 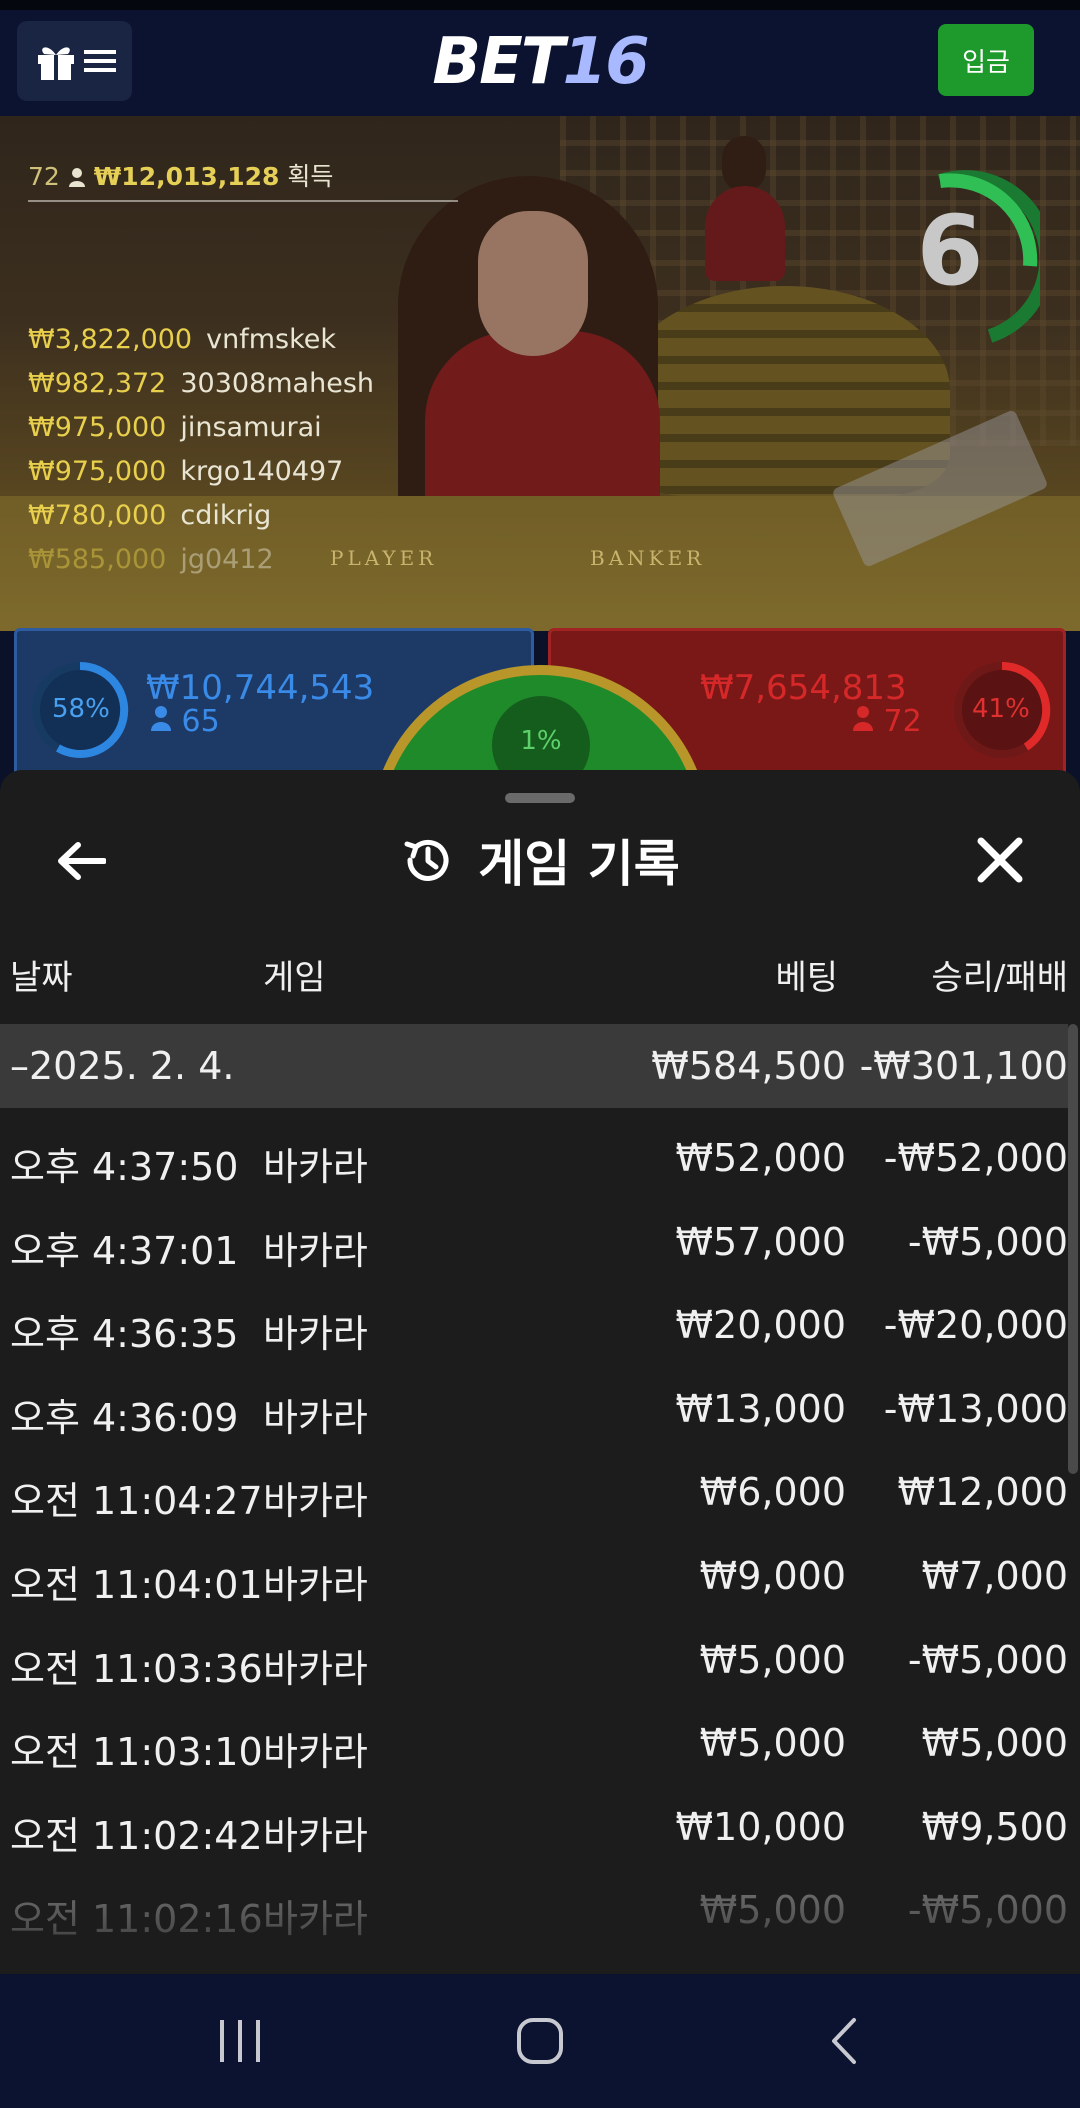 I want to click on row-result: -₩20,000, so click(x=975, y=1325).